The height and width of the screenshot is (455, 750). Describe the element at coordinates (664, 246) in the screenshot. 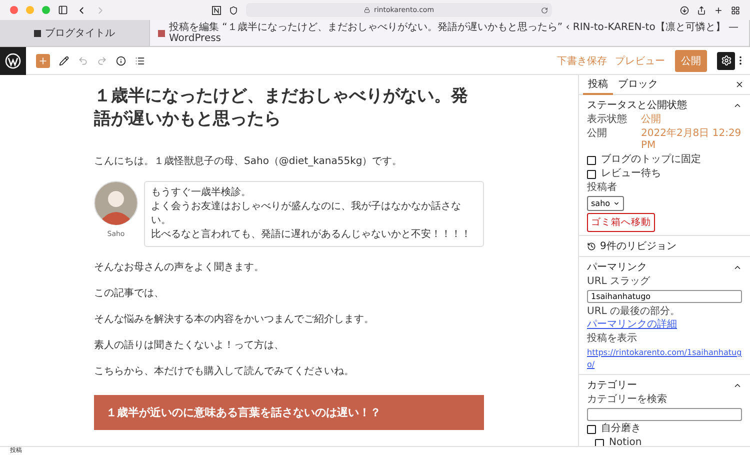

I see `revisions-button: 9件のリビジョン` at that location.